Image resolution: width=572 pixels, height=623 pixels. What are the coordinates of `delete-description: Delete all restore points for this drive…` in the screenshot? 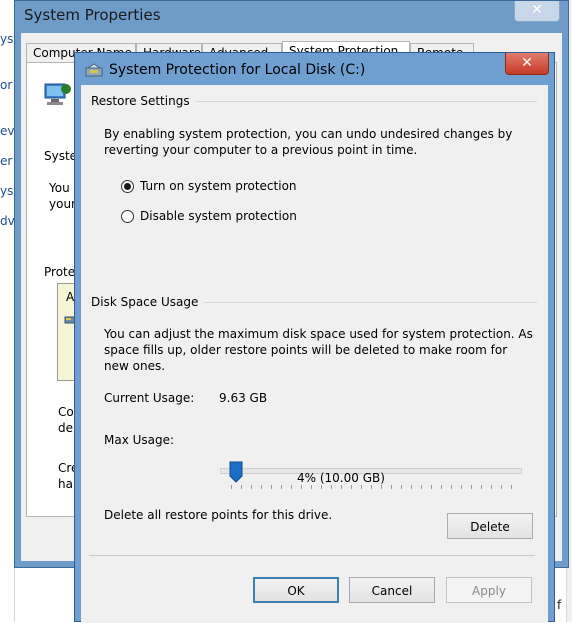 It's located at (218, 515).